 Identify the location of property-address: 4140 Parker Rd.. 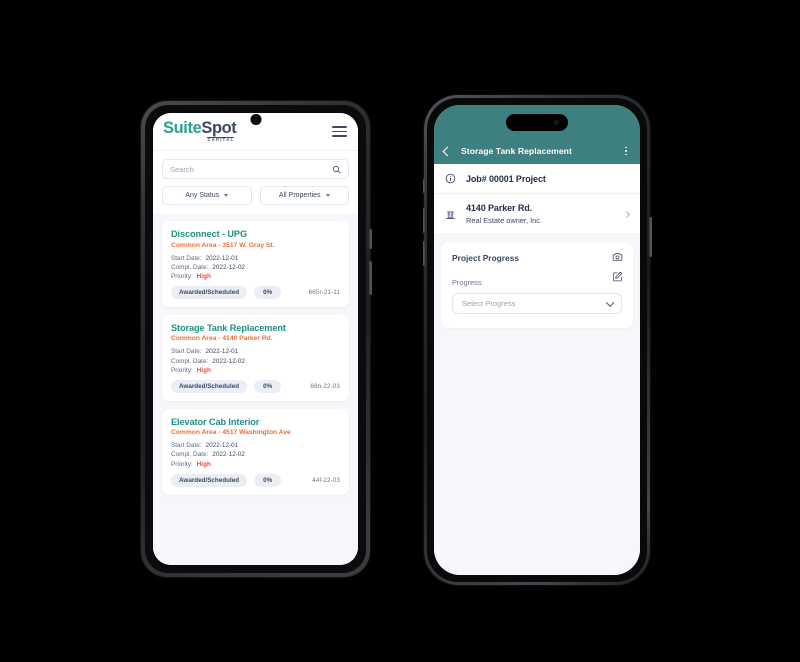
(499, 208).